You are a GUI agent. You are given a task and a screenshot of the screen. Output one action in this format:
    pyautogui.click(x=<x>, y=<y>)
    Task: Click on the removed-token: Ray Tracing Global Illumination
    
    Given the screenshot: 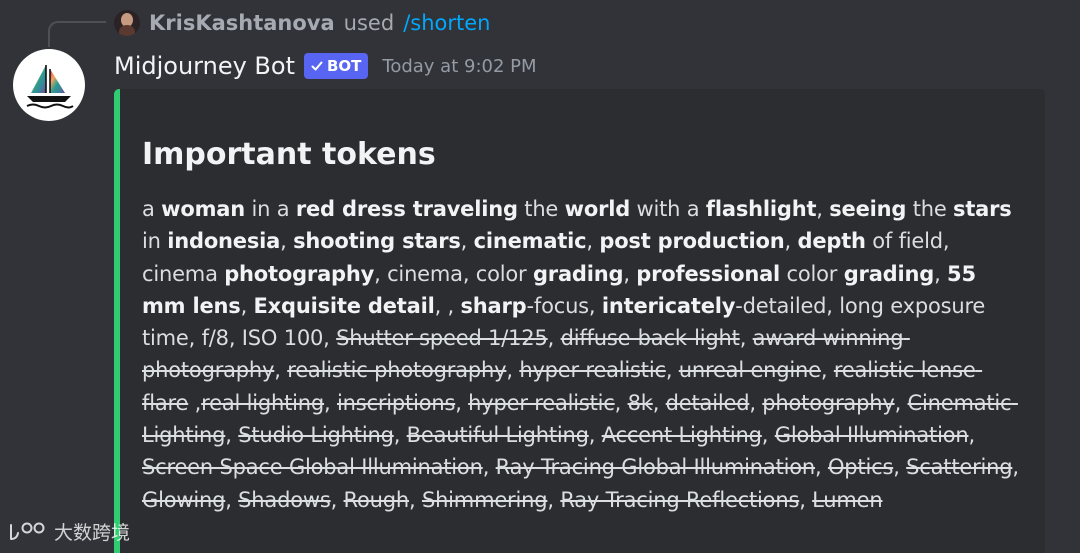 What is the action you would take?
    pyautogui.click(x=655, y=467)
    